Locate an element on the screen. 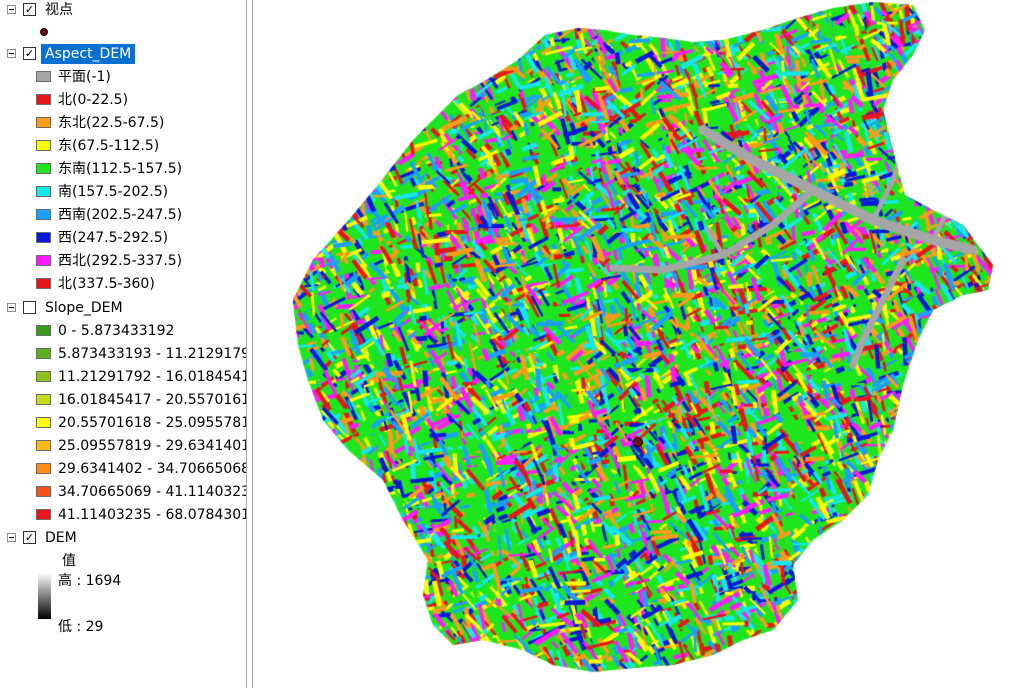 The height and width of the screenshot is (692, 1026). legend-label: 南(157.5-202.5) is located at coordinates (113, 192).